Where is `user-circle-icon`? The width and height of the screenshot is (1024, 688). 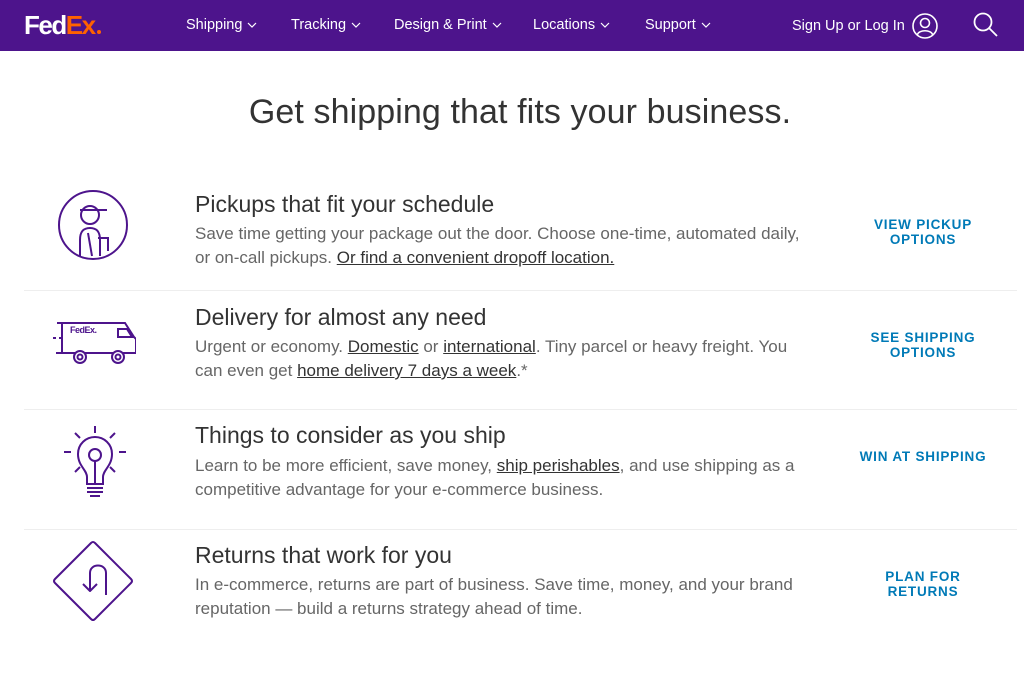 user-circle-icon is located at coordinates (925, 26).